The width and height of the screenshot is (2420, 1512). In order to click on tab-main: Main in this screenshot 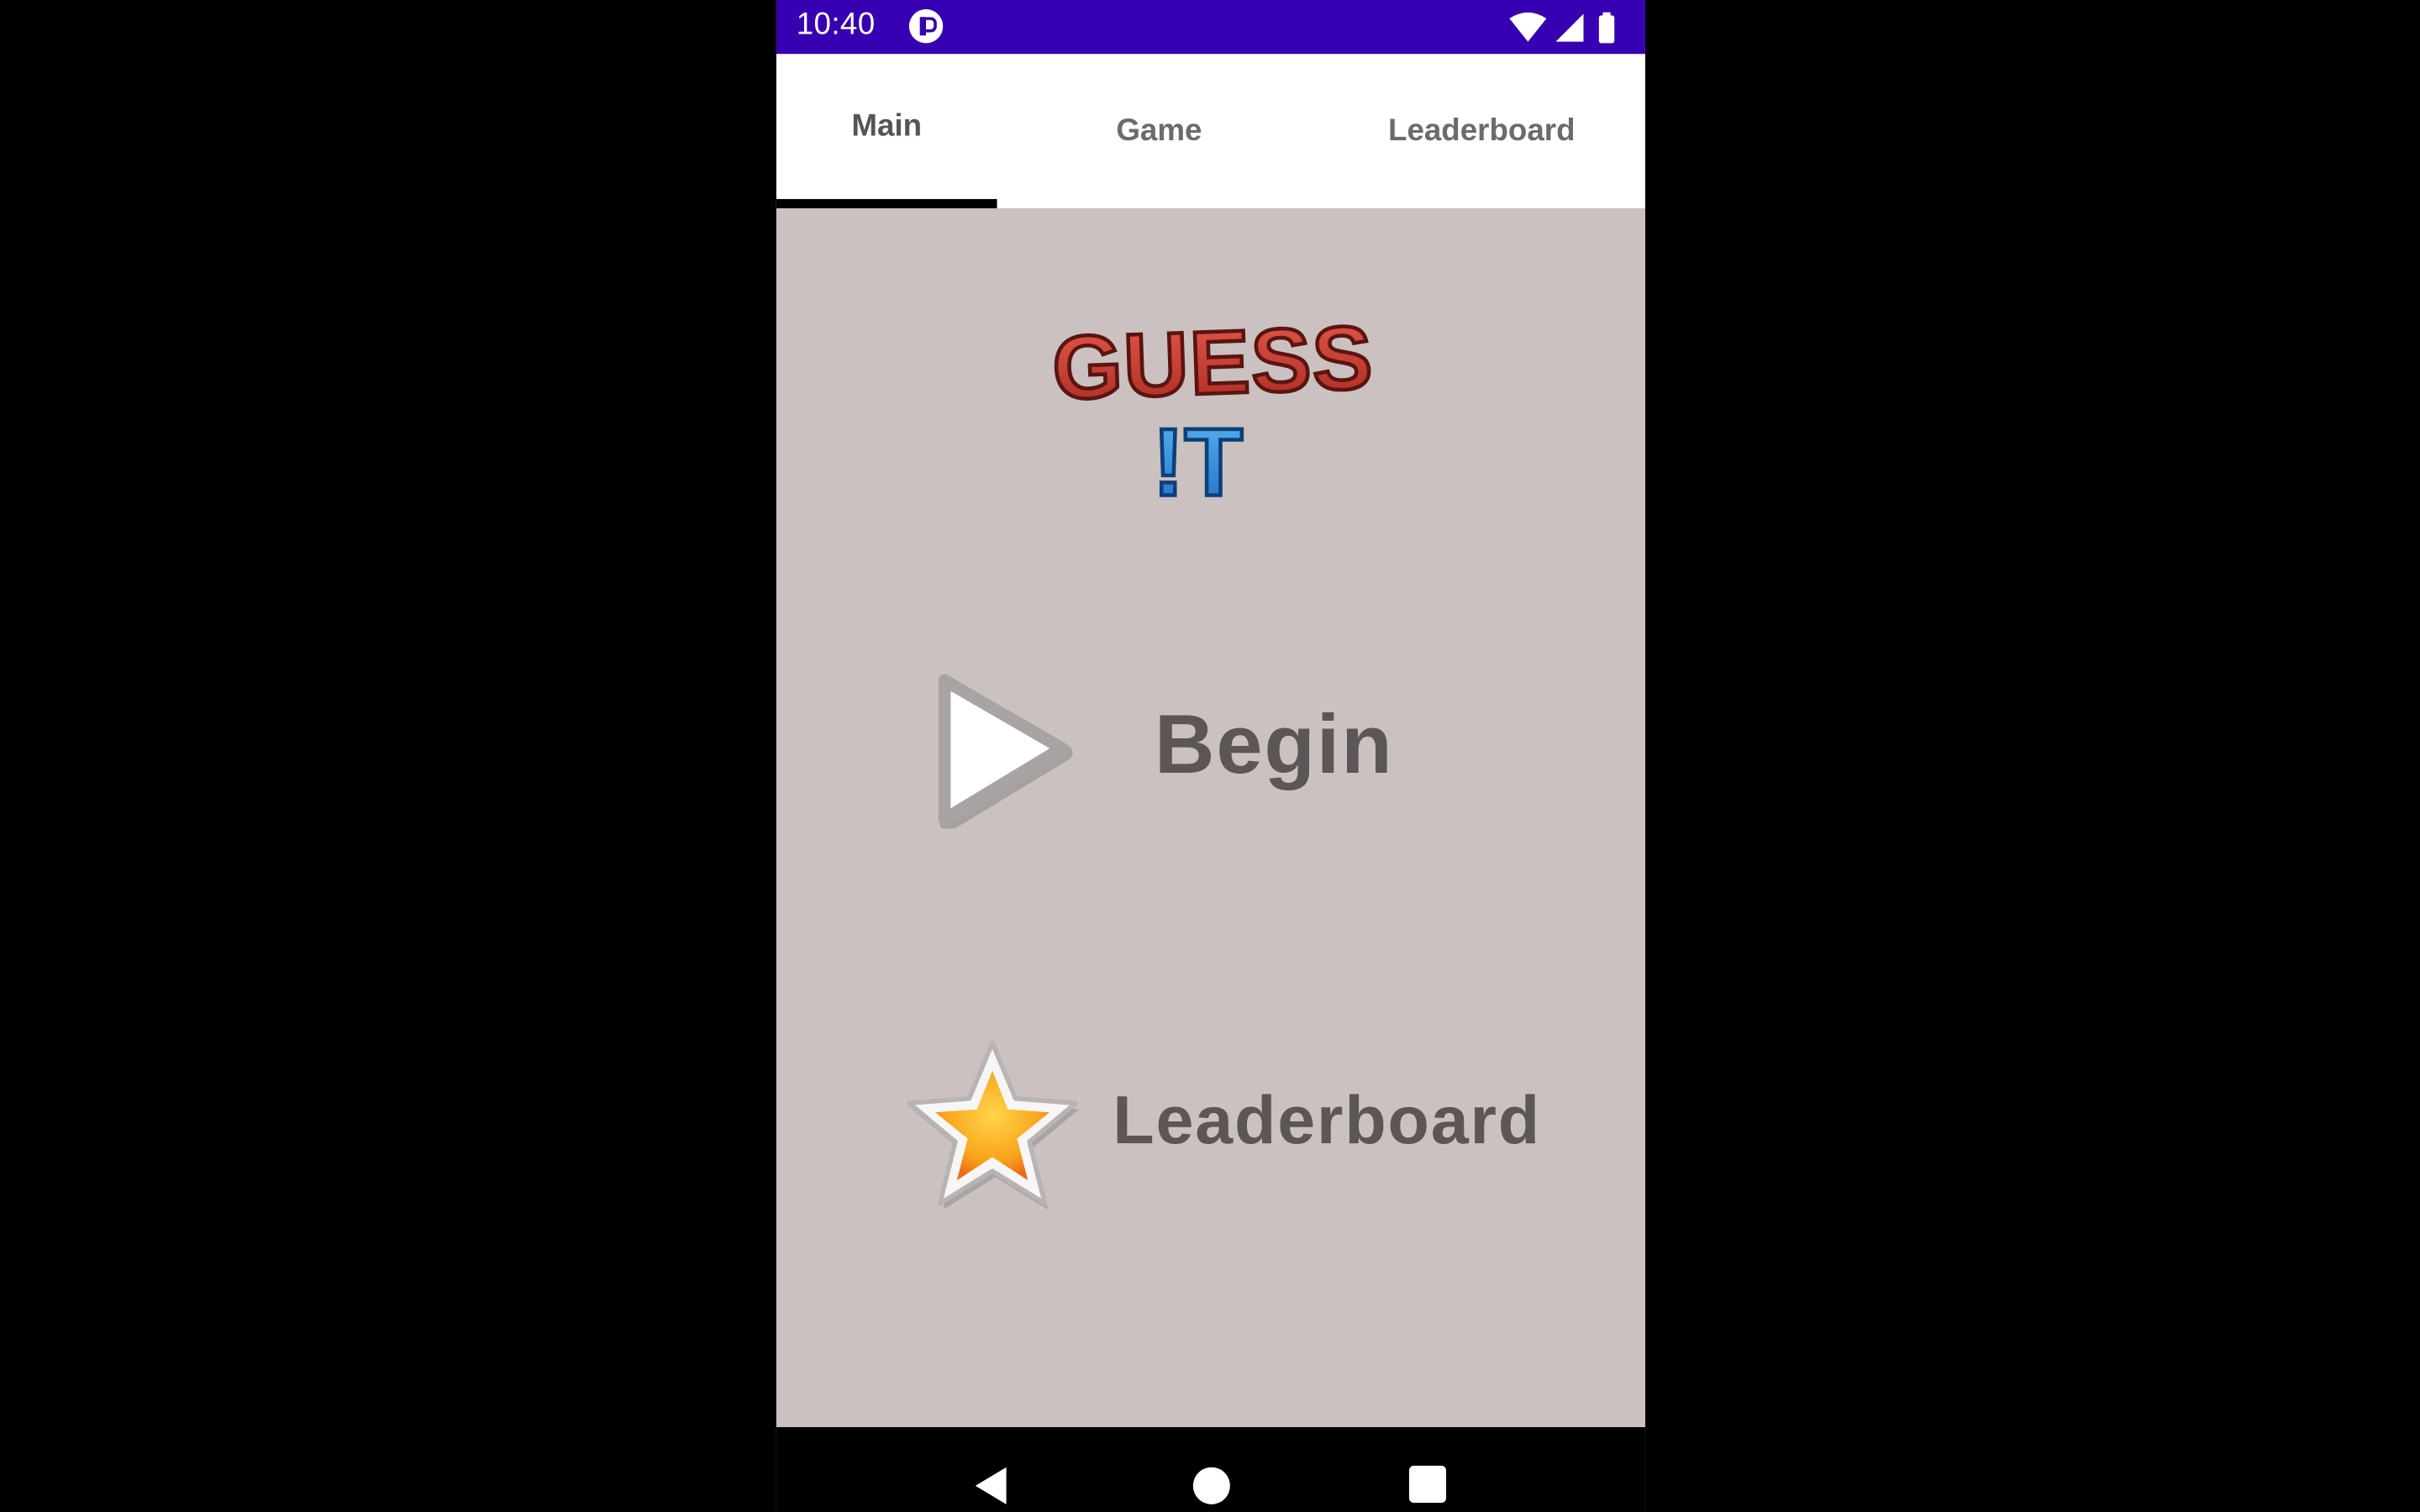, I will do `click(886, 131)`.